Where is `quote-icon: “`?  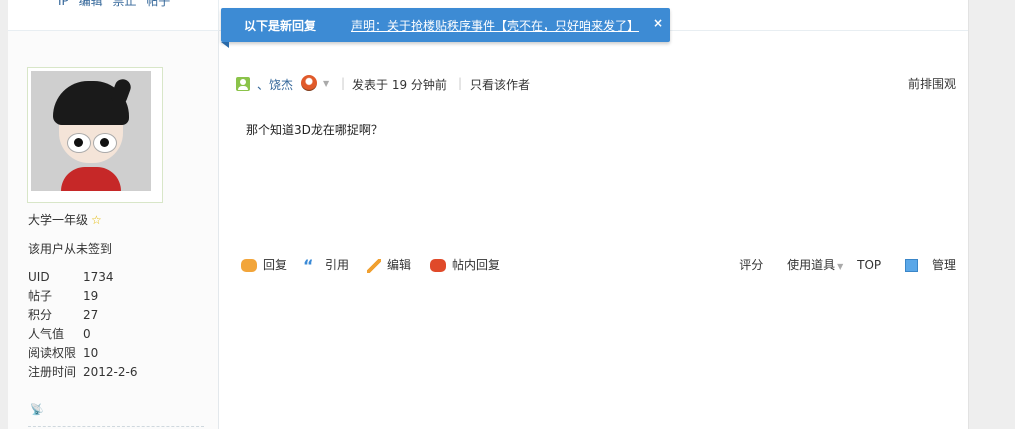 quote-icon: “ is located at coordinates (308, 265).